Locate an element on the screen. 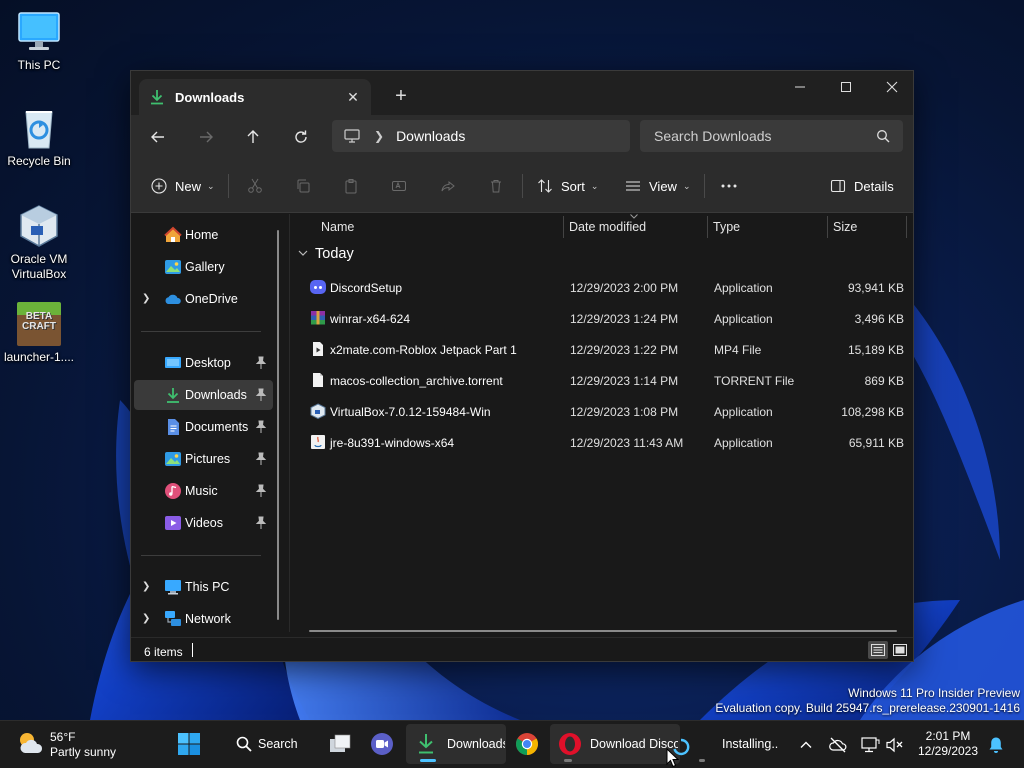 The height and width of the screenshot is (768, 1024). column-header-name: Name is located at coordinates (337, 227).